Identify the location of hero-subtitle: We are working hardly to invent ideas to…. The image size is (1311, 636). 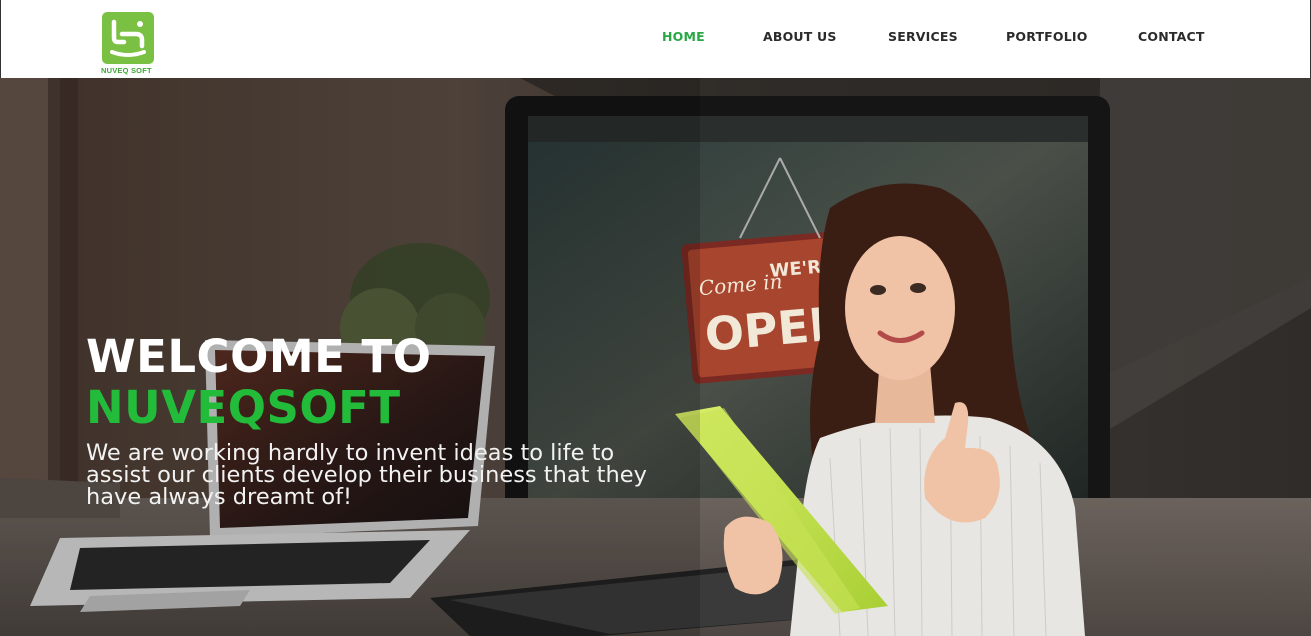
(366, 475).